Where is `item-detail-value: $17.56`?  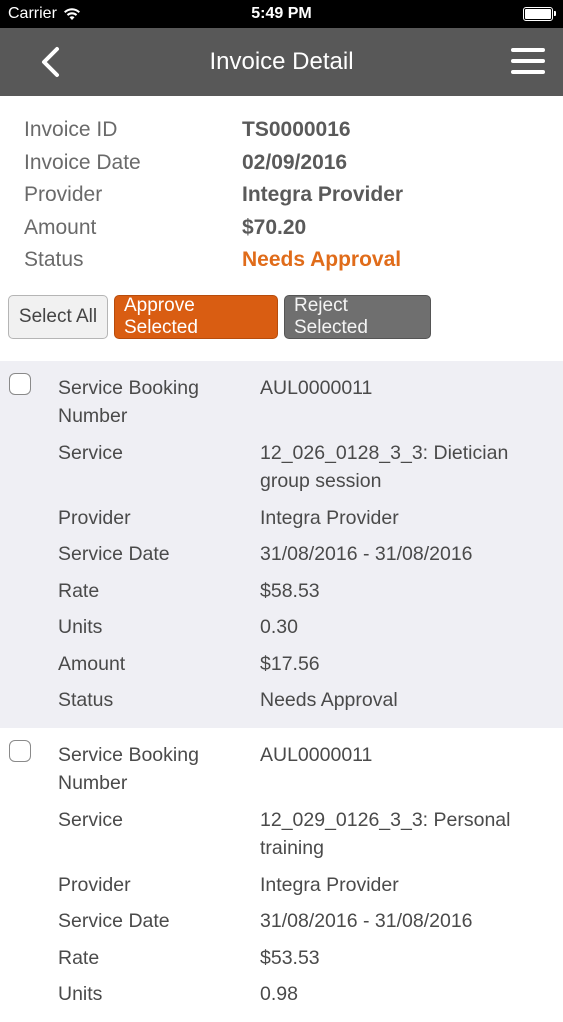
item-detail-value: $17.56 is located at coordinates (290, 663).